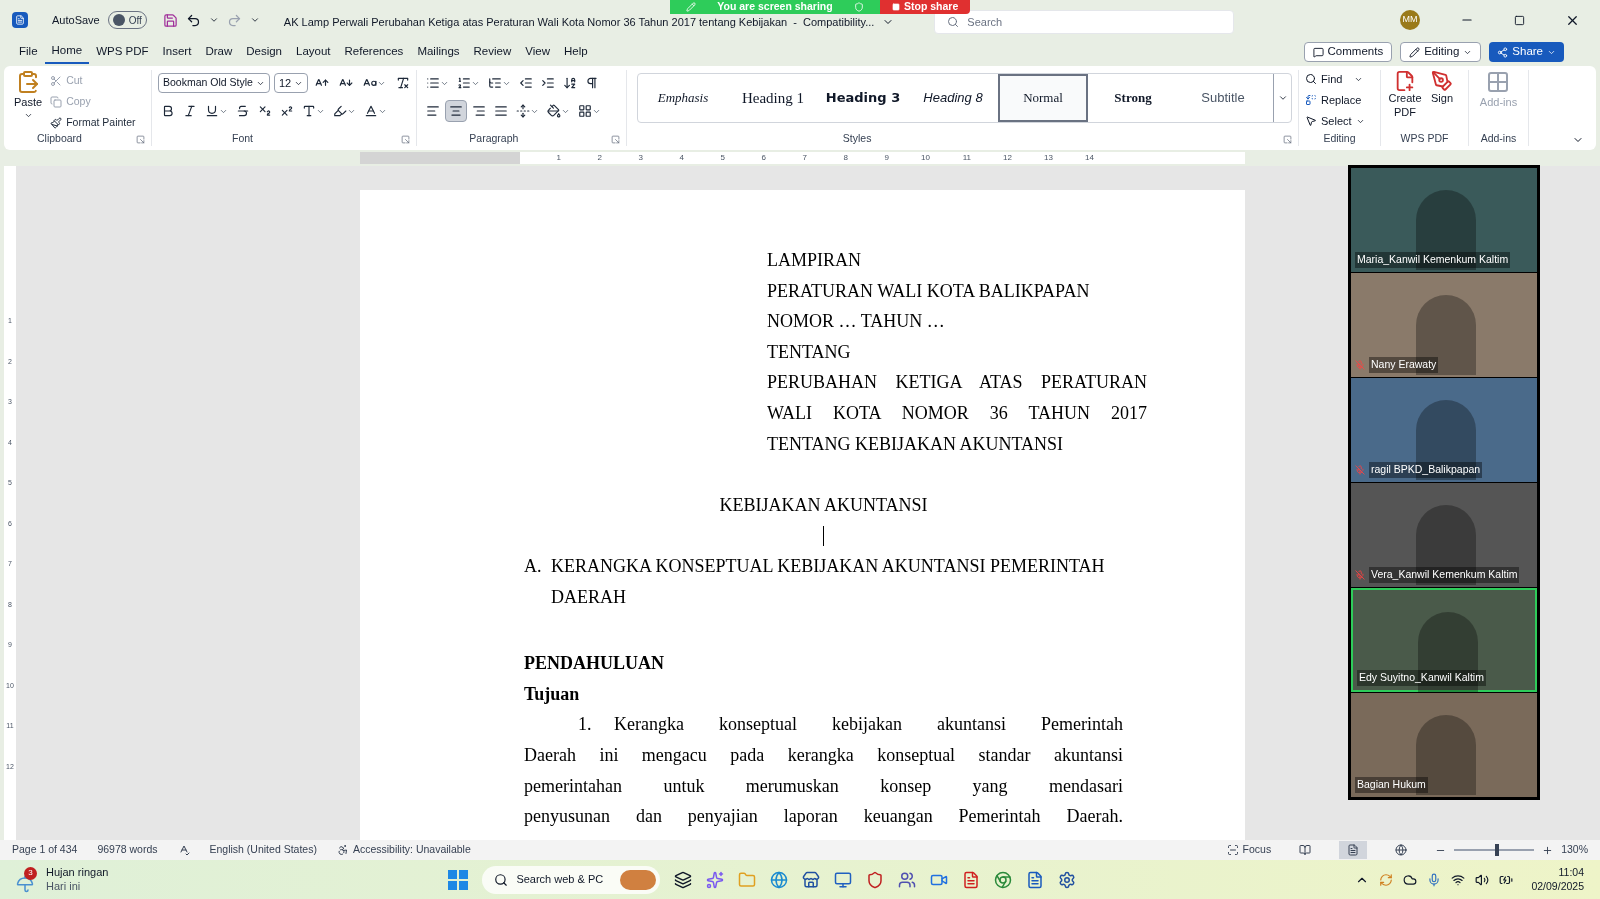 Image resolution: width=1600 pixels, height=899 pixels. I want to click on participant-tile: Bagian Hukum, so click(1444, 745).